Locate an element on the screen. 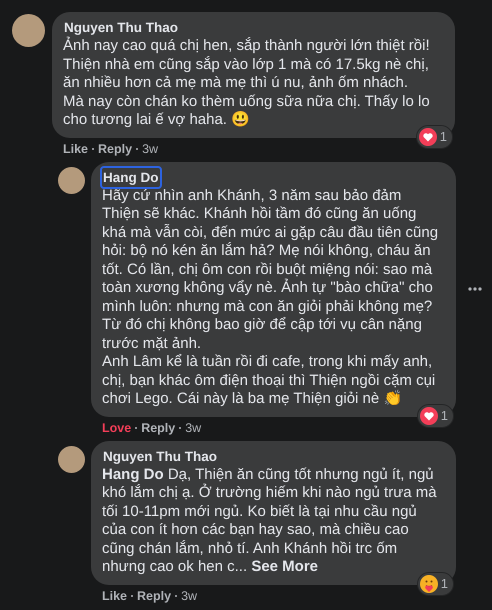 This screenshot has width=492, height=610. author-name: Hang Do is located at coordinates (131, 177).